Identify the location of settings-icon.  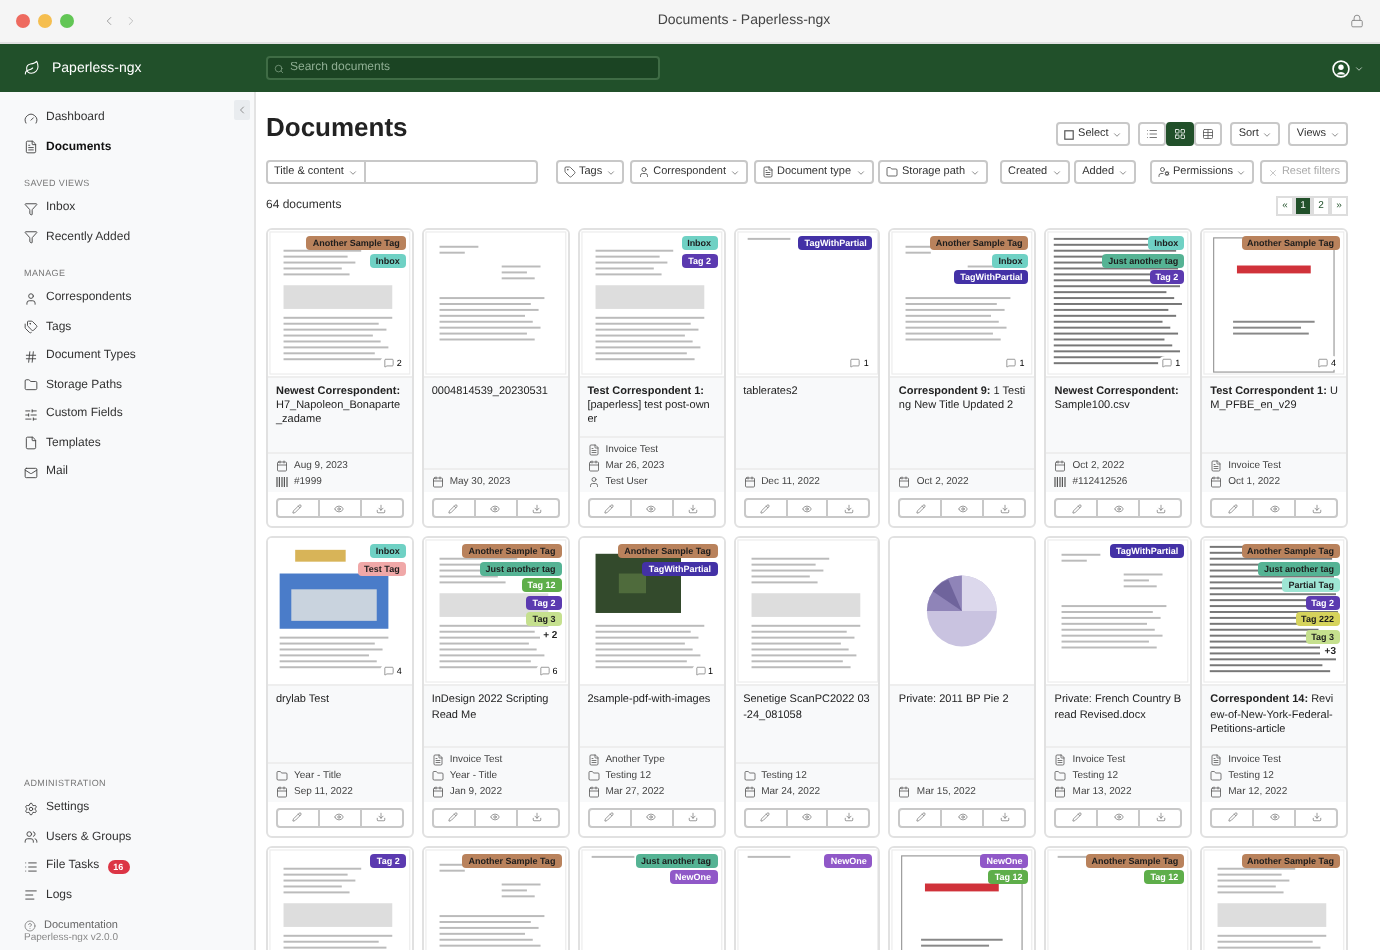
(31, 808).